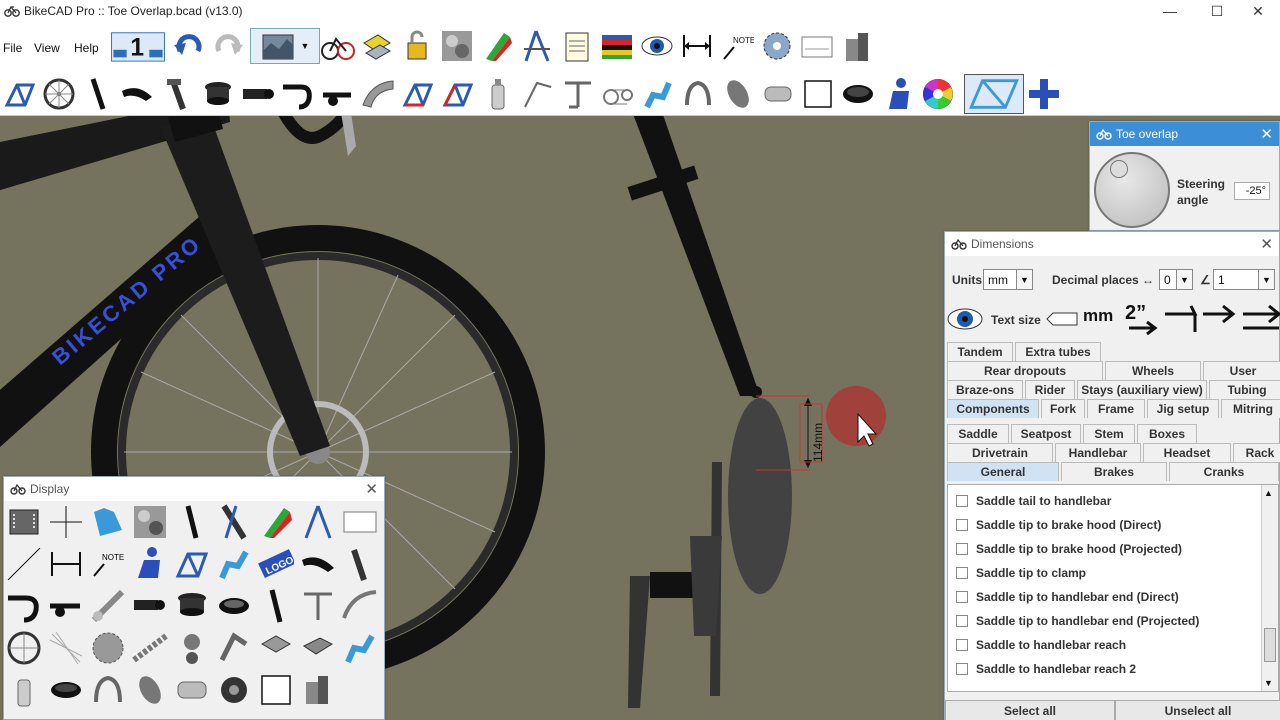 This screenshot has height=720, width=1280. What do you see at coordinates (1252, 191) in the screenshot?
I see `steering-angle-field: -25°` at bounding box center [1252, 191].